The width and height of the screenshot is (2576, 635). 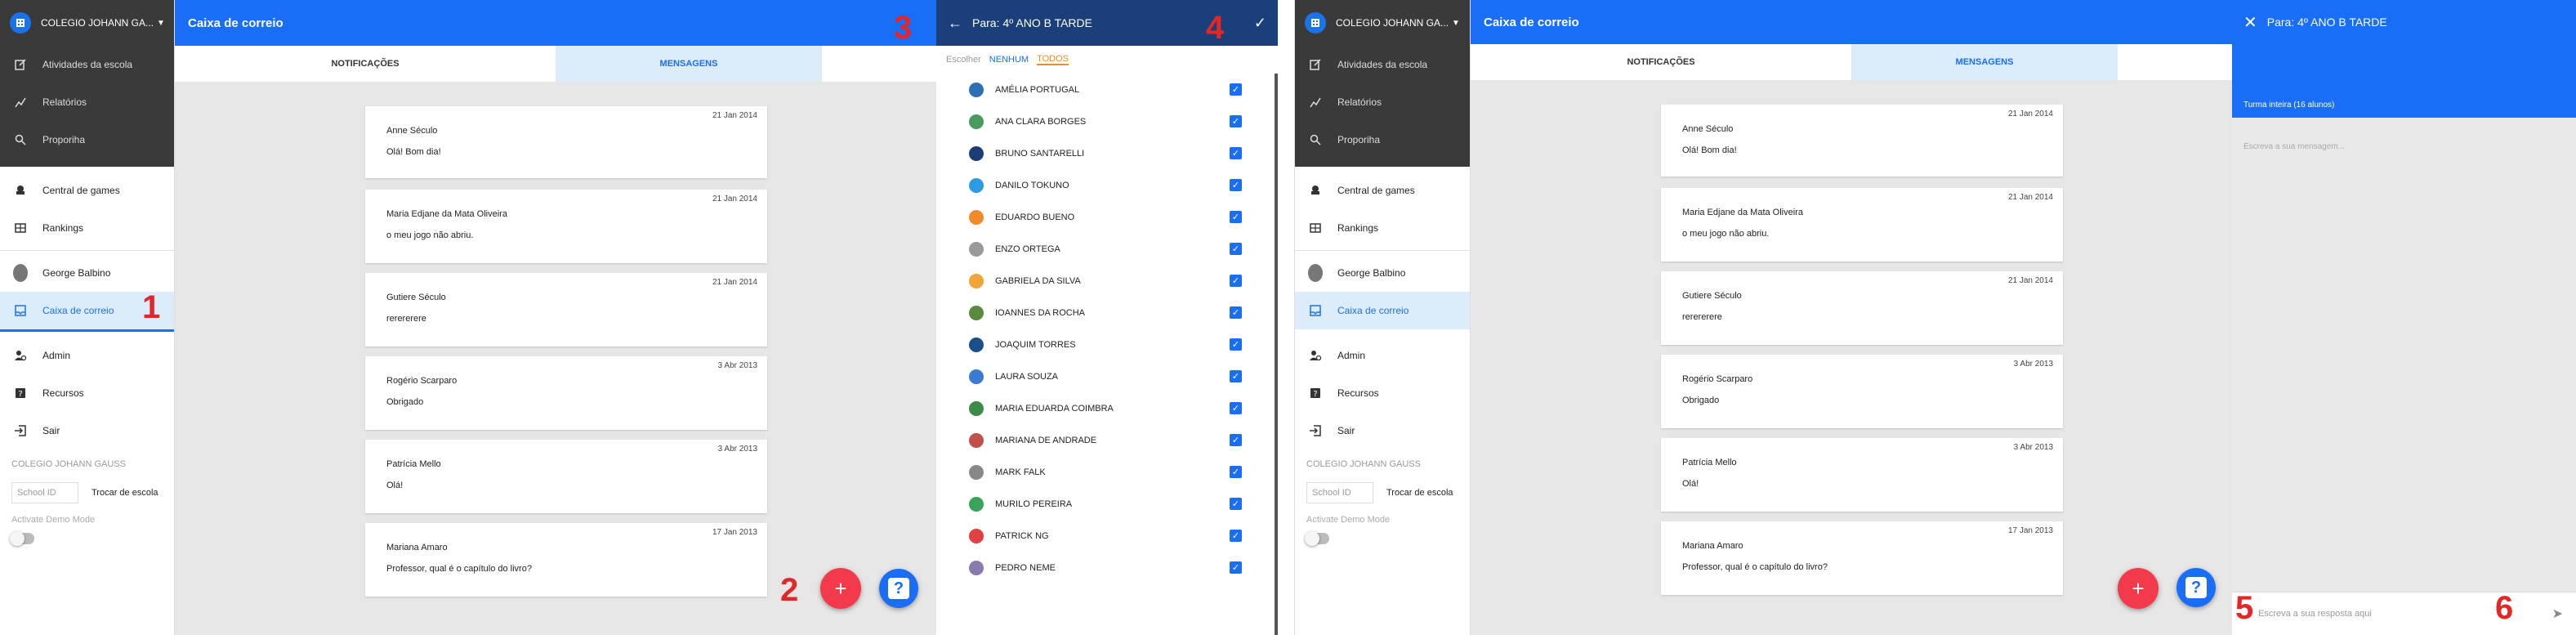 I want to click on compose-header: ✕ Para: 4º ANO B TARDE, so click(x=2404, y=22).